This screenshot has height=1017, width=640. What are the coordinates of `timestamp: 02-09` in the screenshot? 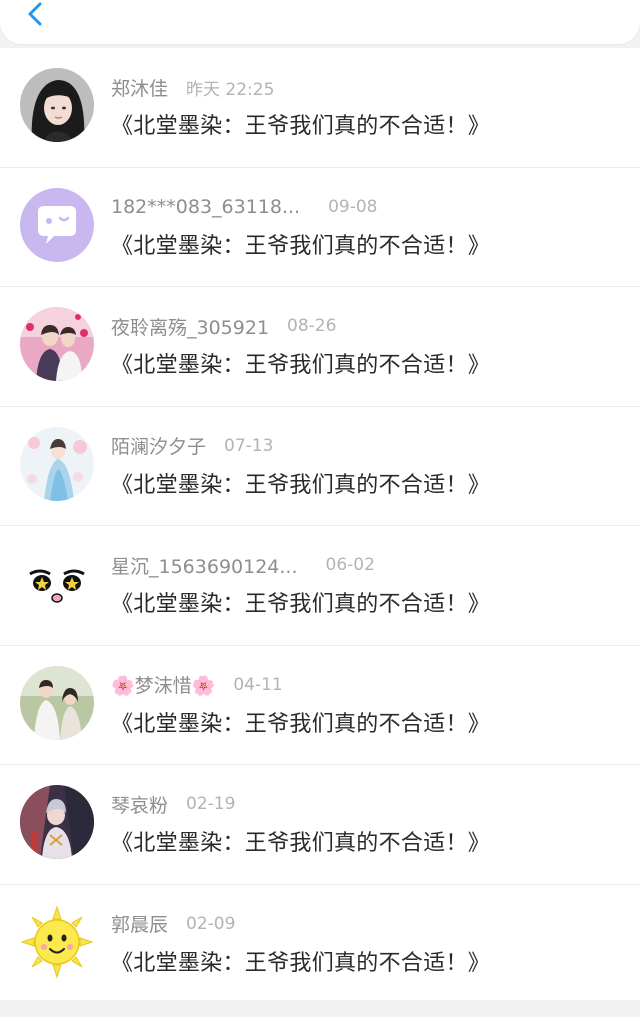 It's located at (211, 923).